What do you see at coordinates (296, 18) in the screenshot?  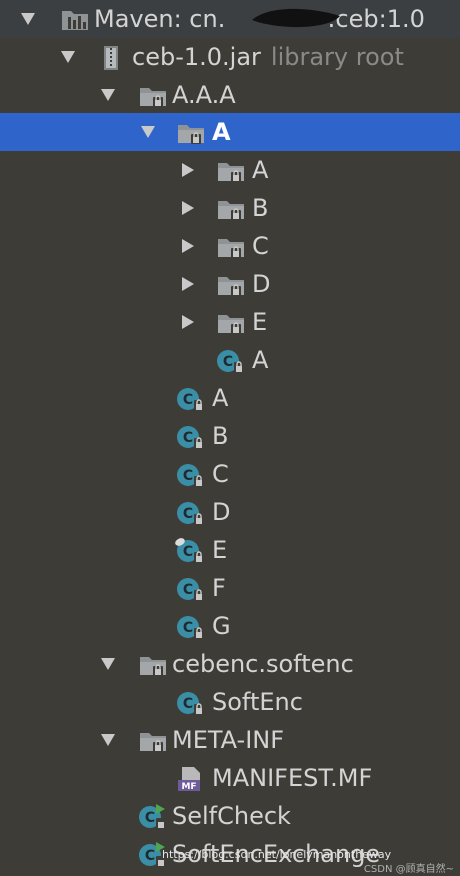 I see `redaction-mark` at bounding box center [296, 18].